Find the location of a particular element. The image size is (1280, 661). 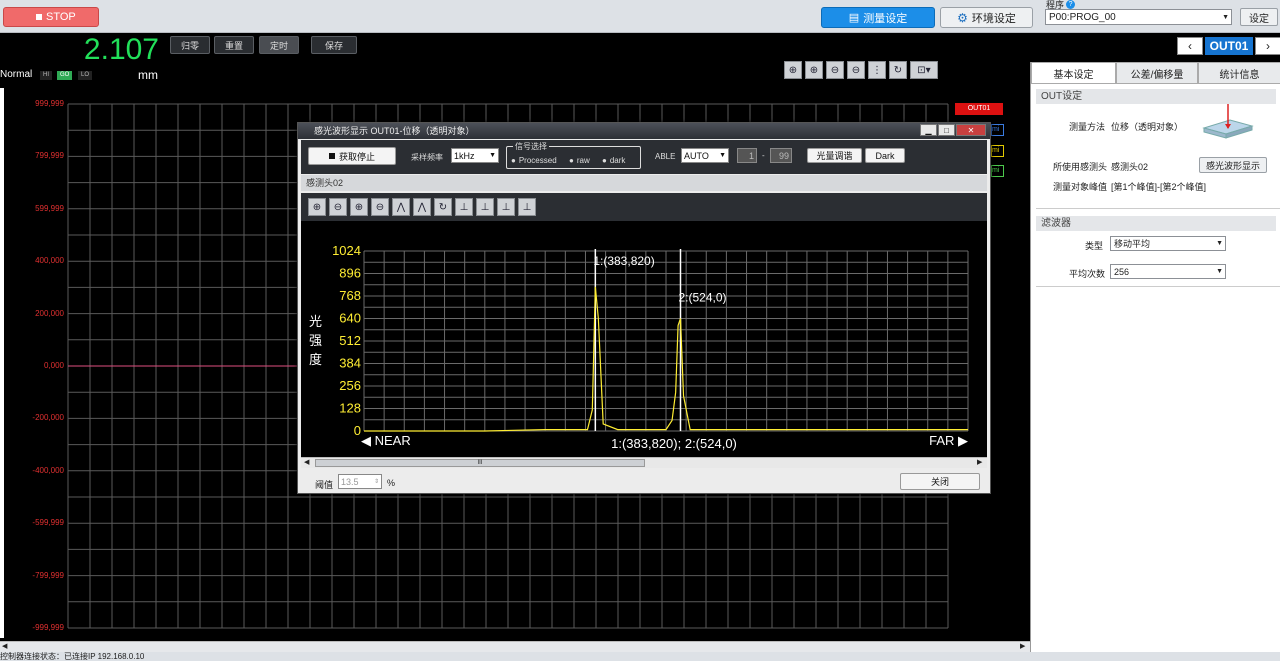

wave-display-button: 感光波形显示 is located at coordinates (1233, 165).